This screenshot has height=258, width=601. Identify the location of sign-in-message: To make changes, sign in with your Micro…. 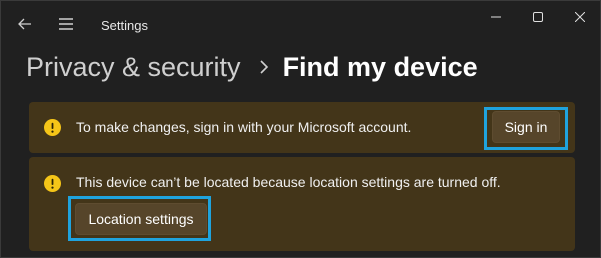
(244, 127).